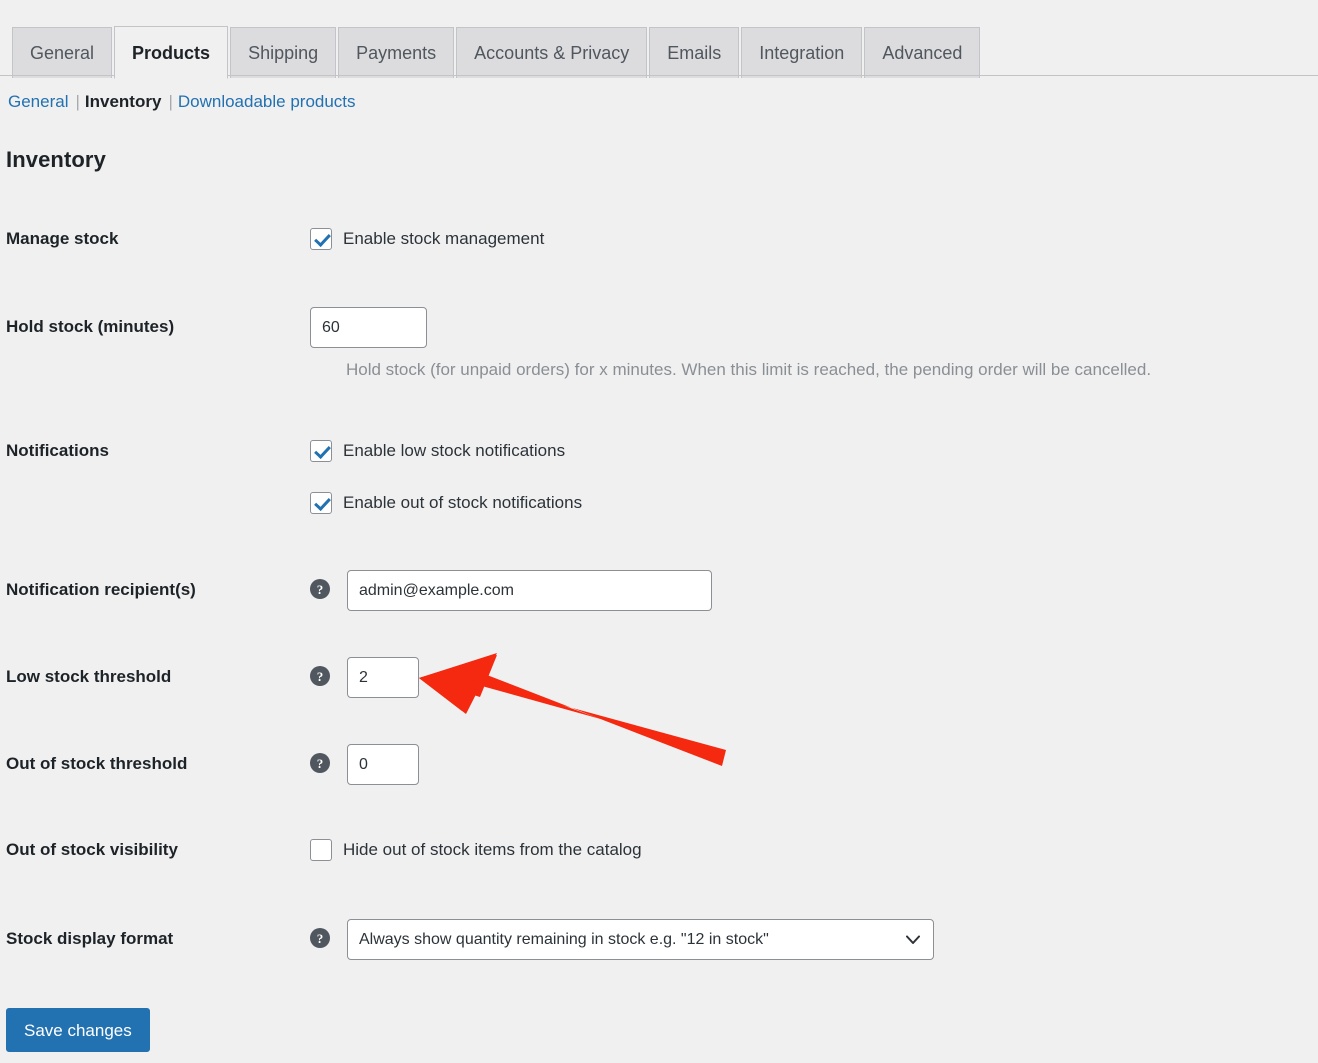 The width and height of the screenshot is (1318, 1063). What do you see at coordinates (552, 52) in the screenshot?
I see `tab-accounts-privacy: Accounts & Privacy` at bounding box center [552, 52].